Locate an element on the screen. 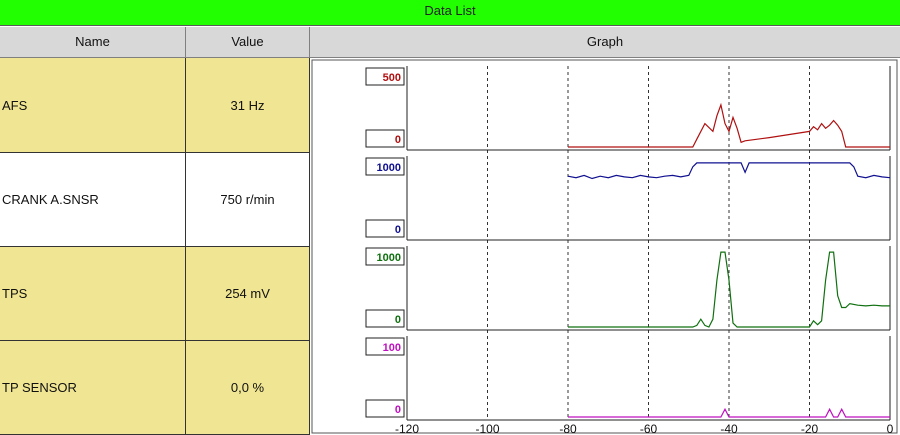 This screenshot has height=435, width=900. row-value-cell: 31 Hz is located at coordinates (248, 105).